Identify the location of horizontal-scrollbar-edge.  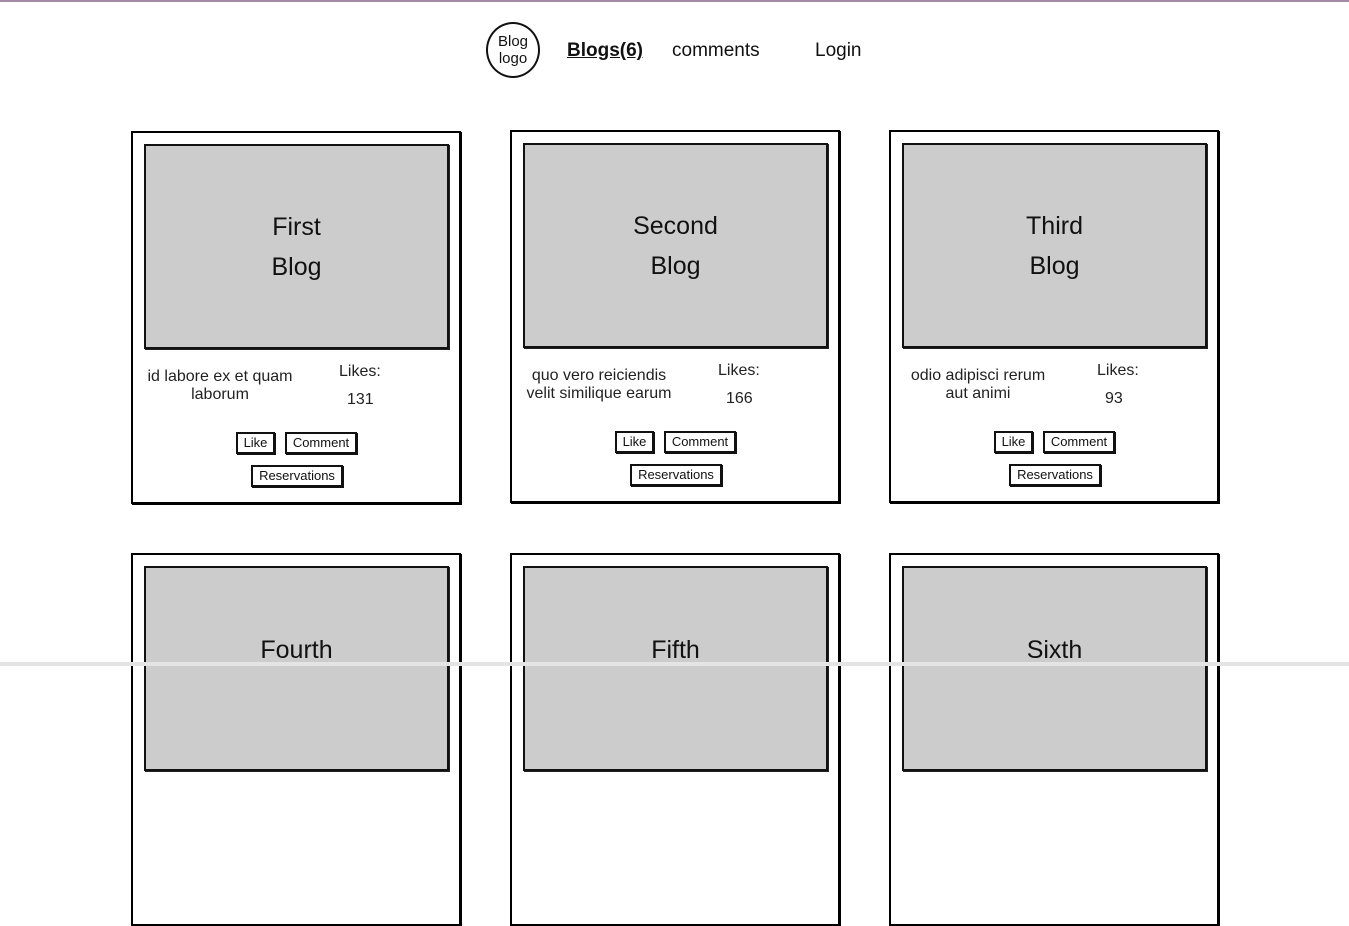
(674, 664).